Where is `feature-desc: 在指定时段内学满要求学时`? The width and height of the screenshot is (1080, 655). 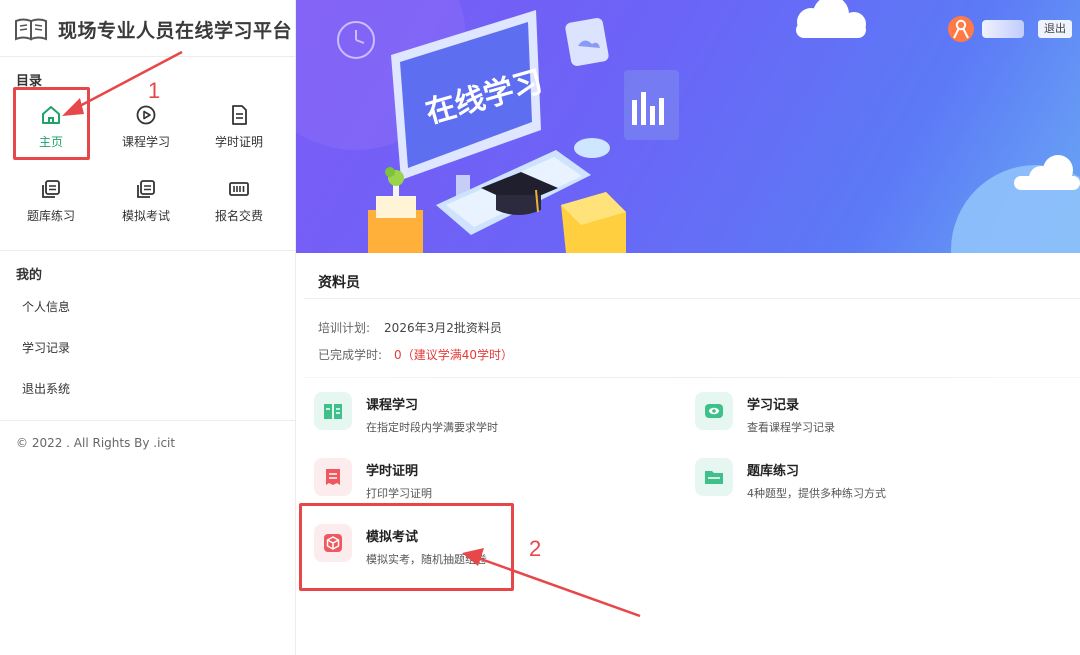
feature-desc: 在指定时段内学满要求学时 is located at coordinates (432, 427).